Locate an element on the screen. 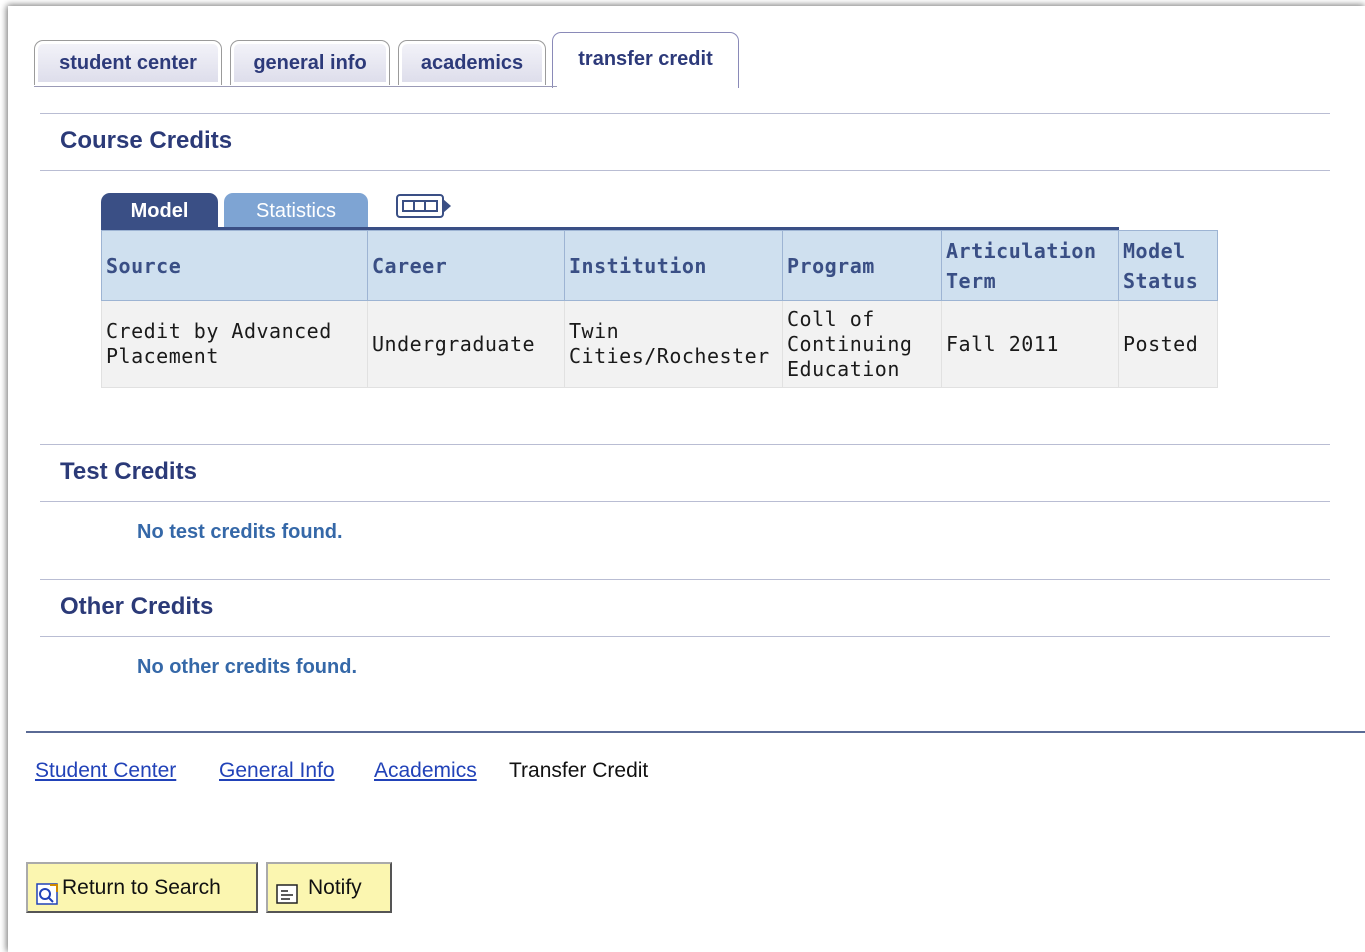 This screenshot has height=952, width=1365. column-header-articulation-term: Articulation Term is located at coordinates (1030, 265).